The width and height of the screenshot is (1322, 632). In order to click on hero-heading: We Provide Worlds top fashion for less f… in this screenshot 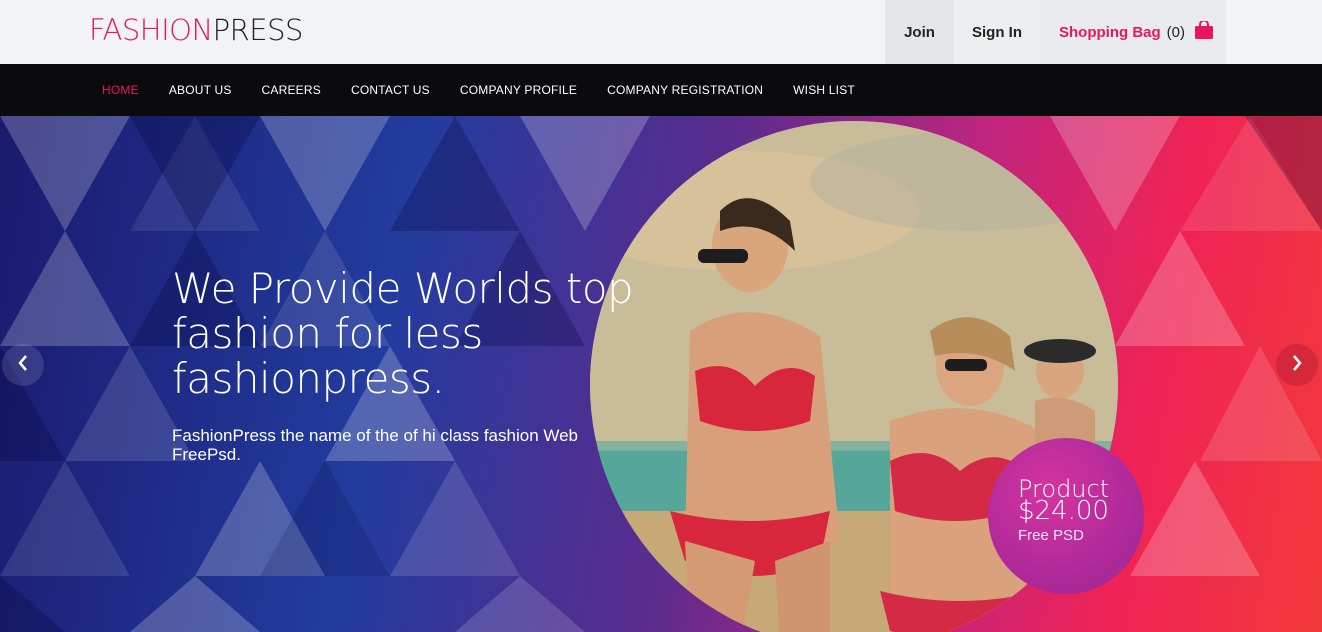, I will do `click(407, 333)`.